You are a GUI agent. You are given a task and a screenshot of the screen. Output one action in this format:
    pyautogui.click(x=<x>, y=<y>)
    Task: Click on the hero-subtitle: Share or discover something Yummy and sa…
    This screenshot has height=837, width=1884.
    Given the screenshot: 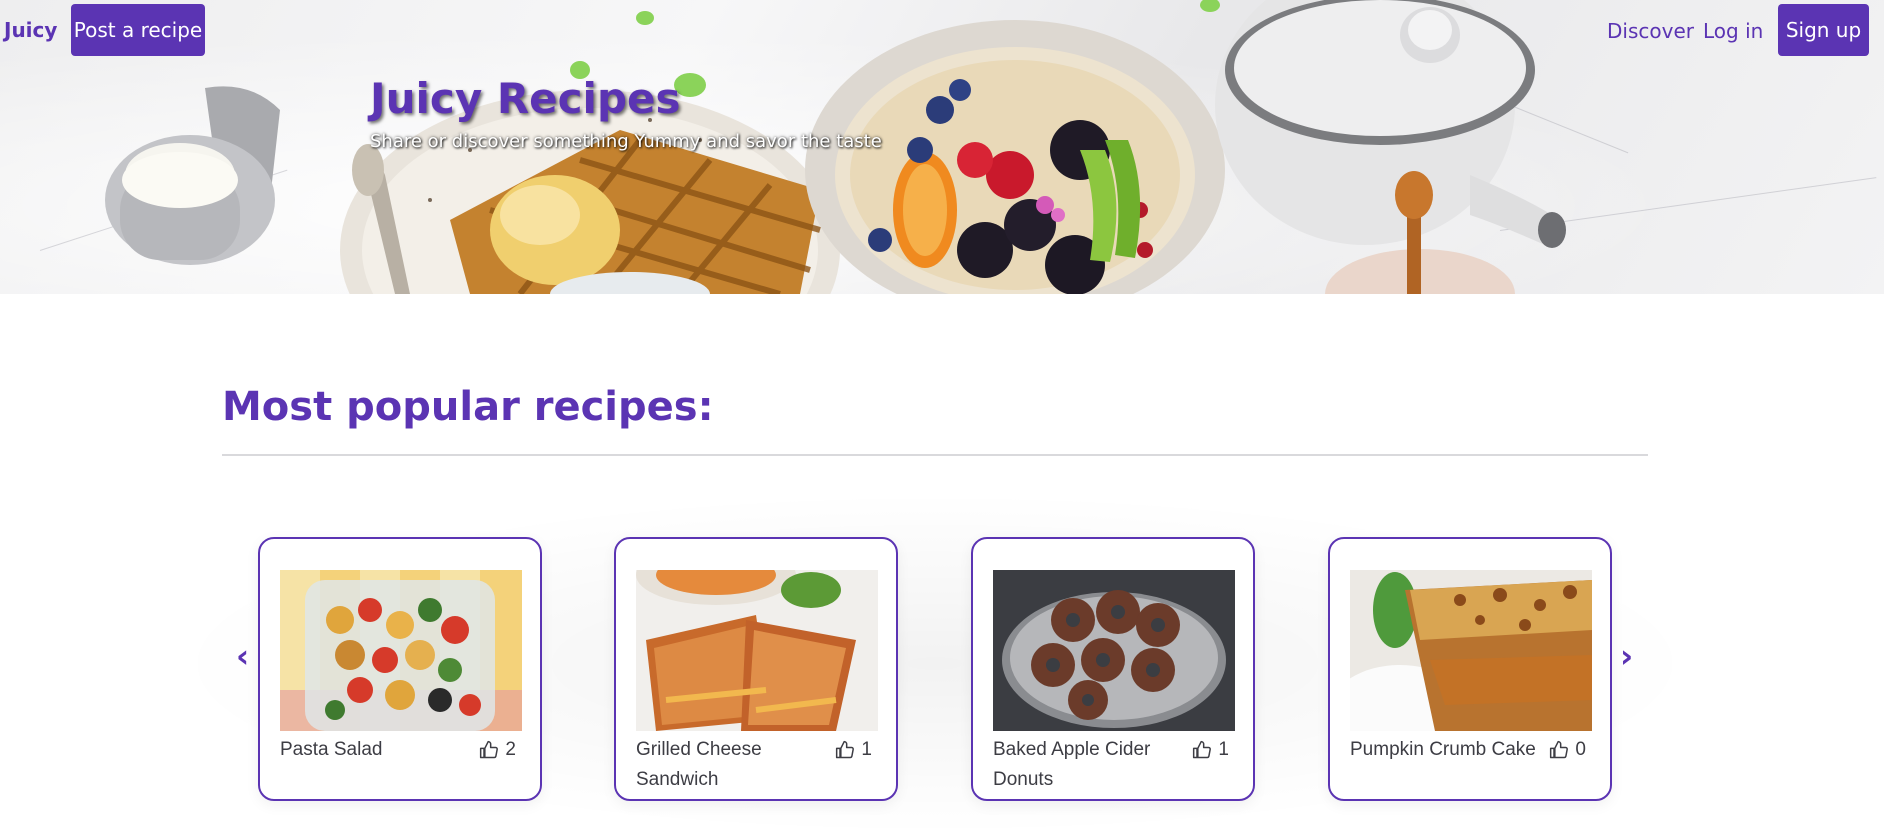 What is the action you would take?
    pyautogui.click(x=626, y=141)
    